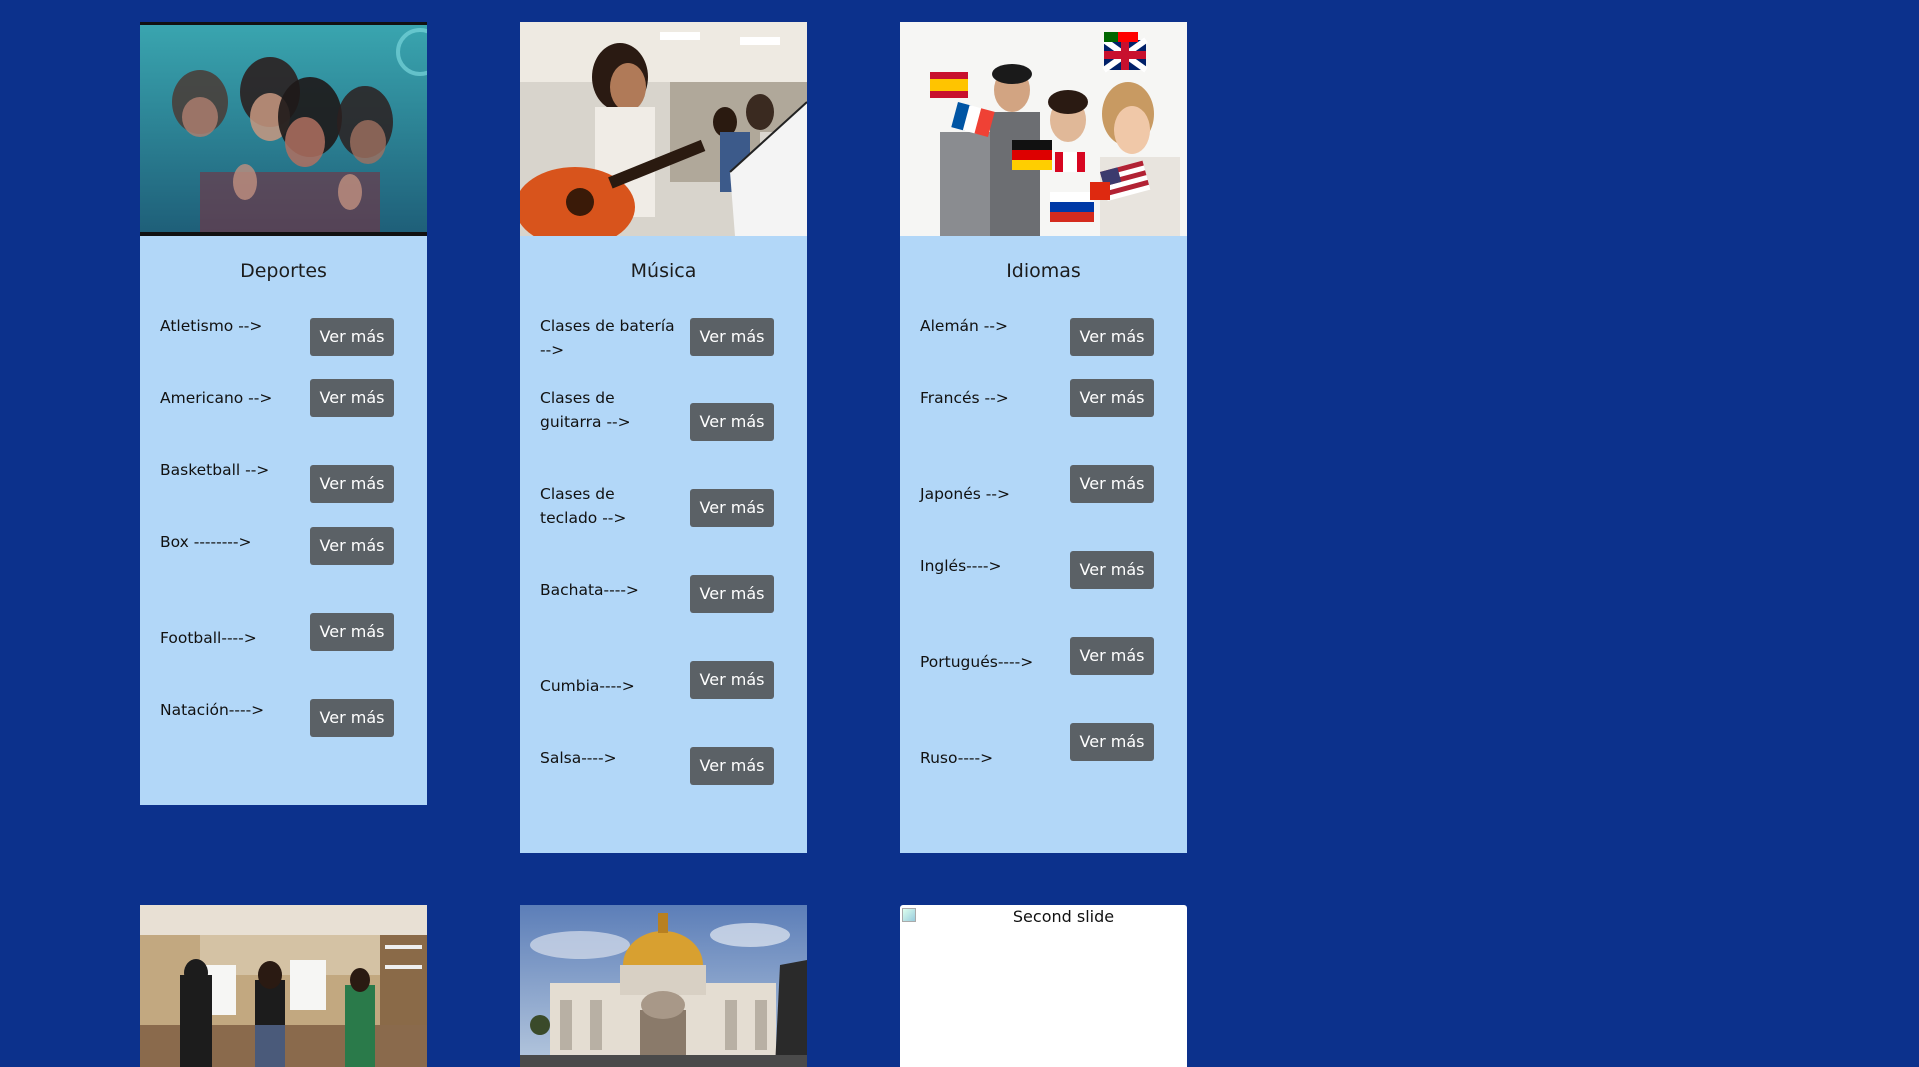 Image resolution: width=1919 pixels, height=1067 pixels. Describe the element at coordinates (964, 326) in the screenshot. I see `list-item-label: Alemán -->` at that location.